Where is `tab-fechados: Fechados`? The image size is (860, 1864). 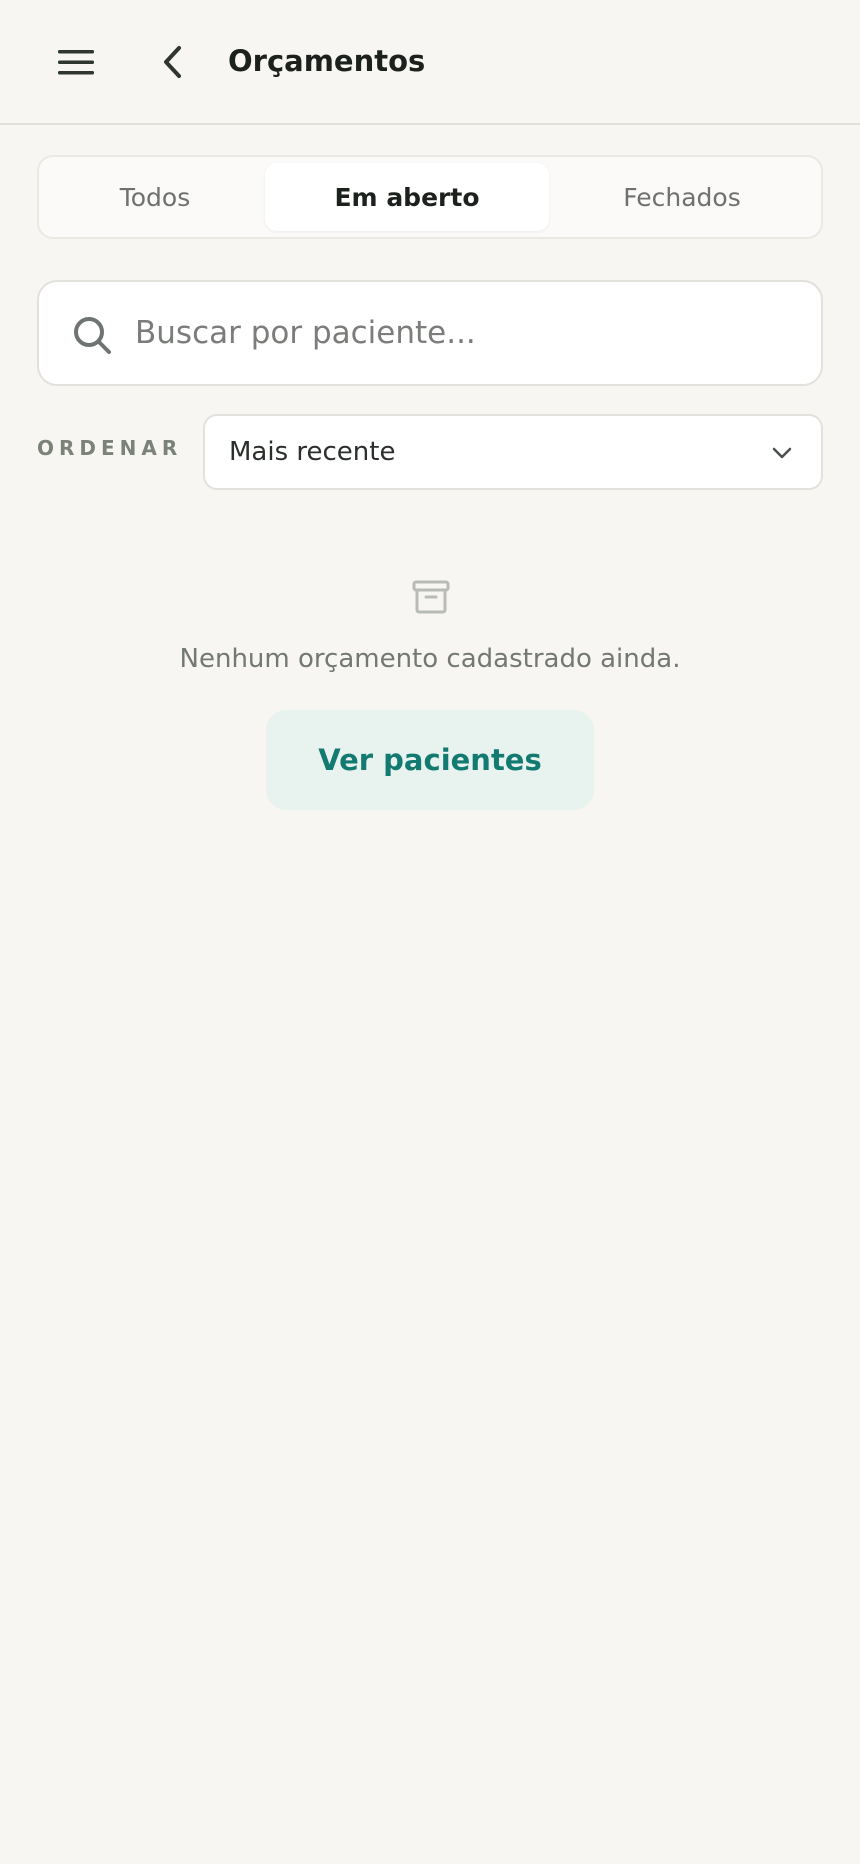
tab-fechados: Fechados is located at coordinates (682, 197).